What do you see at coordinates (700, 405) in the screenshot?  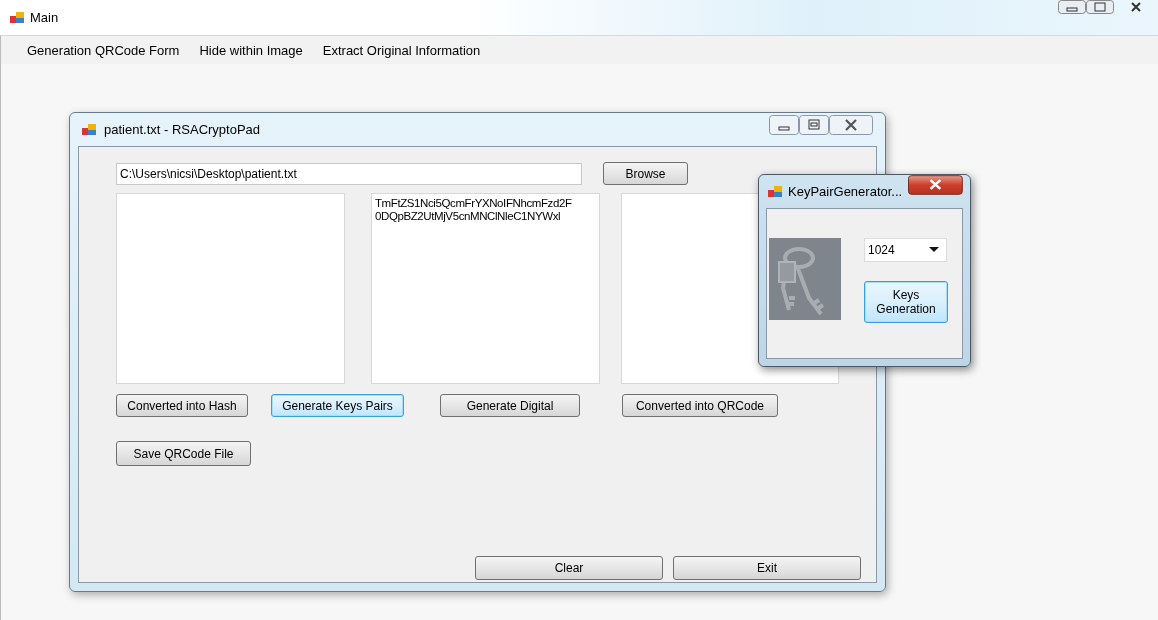 I see `action-button: Converted into QRCode` at bounding box center [700, 405].